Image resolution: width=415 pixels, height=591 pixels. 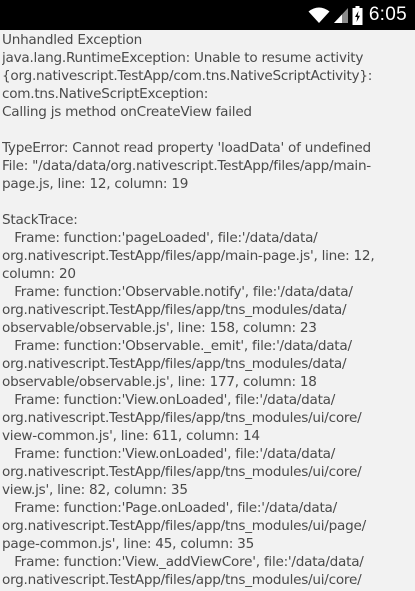 I want to click on exception-title: Unhandled Exception, so click(x=72, y=40).